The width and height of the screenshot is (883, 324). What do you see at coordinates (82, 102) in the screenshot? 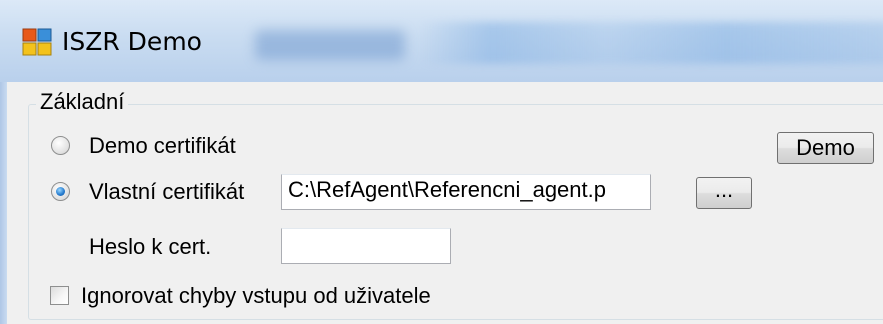
I see `group-box-legend: Základní` at bounding box center [82, 102].